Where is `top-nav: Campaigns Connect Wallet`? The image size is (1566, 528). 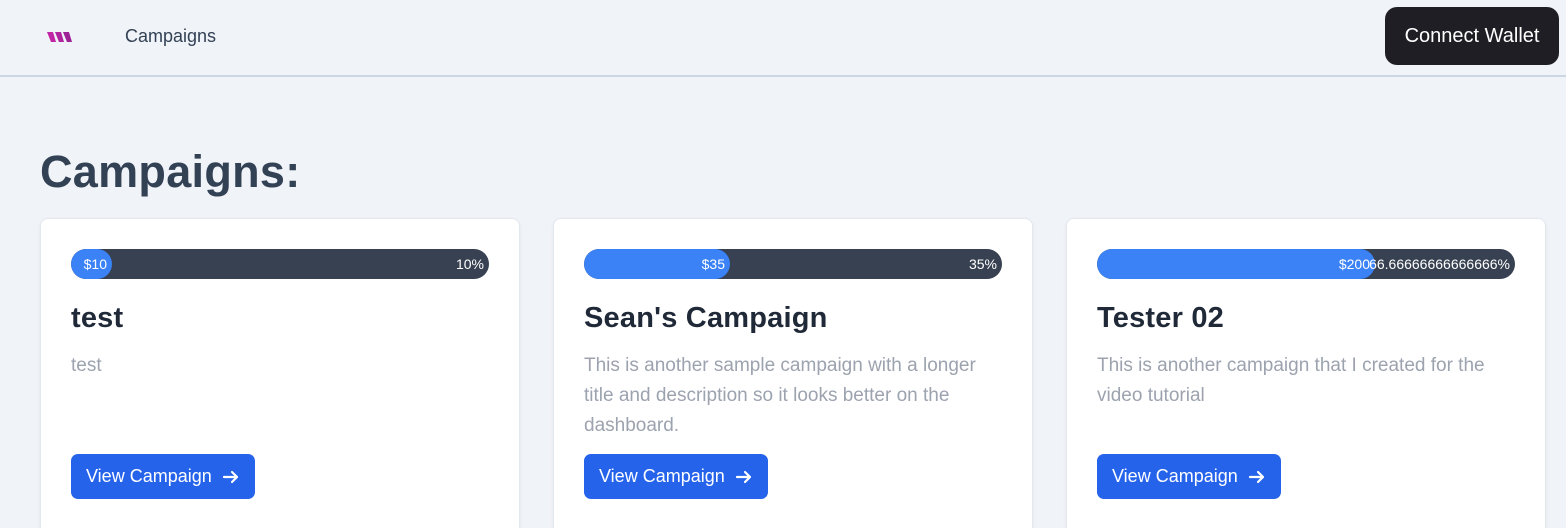
top-nav: Campaigns Connect Wallet is located at coordinates (783, 38).